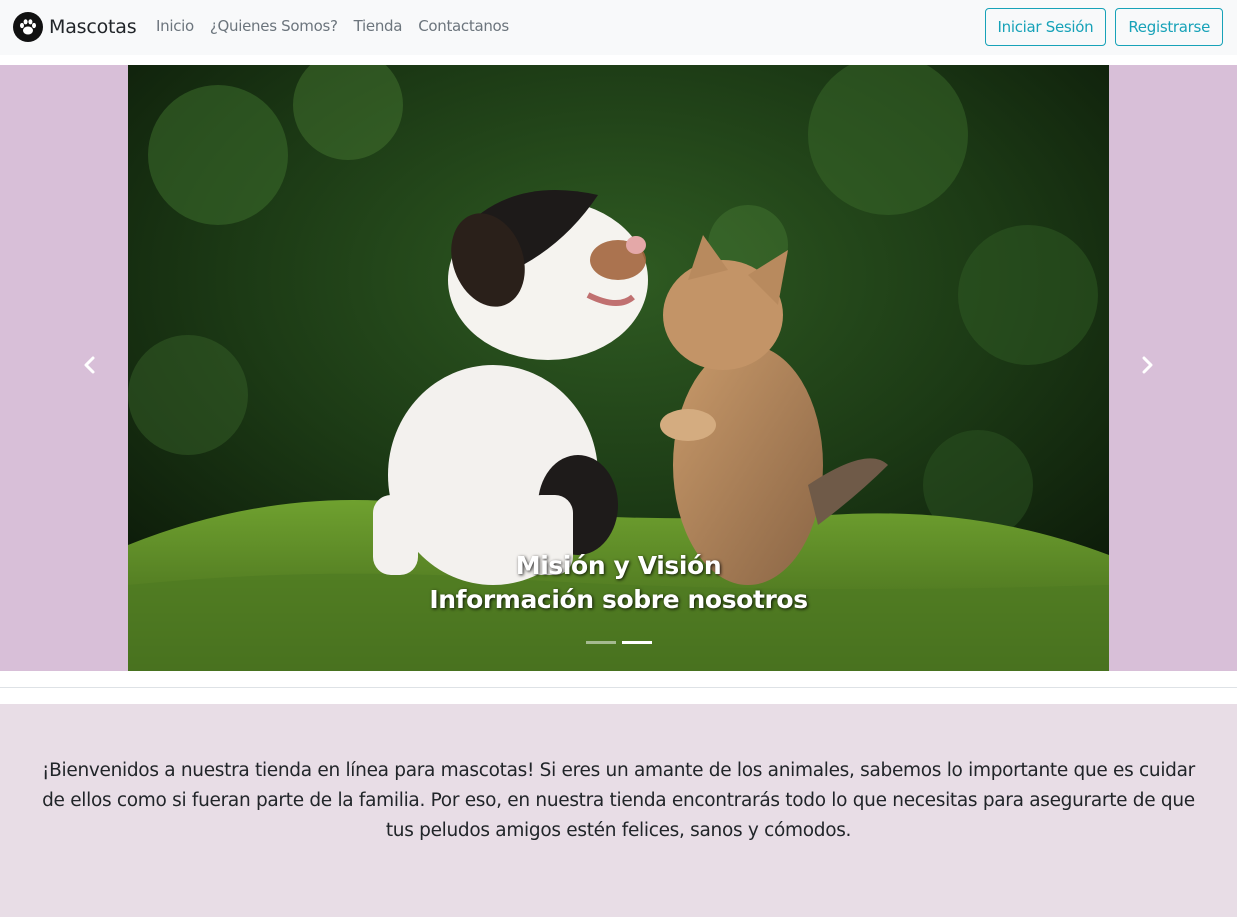  I want to click on caption-title: Misión y Visión, so click(618, 565).